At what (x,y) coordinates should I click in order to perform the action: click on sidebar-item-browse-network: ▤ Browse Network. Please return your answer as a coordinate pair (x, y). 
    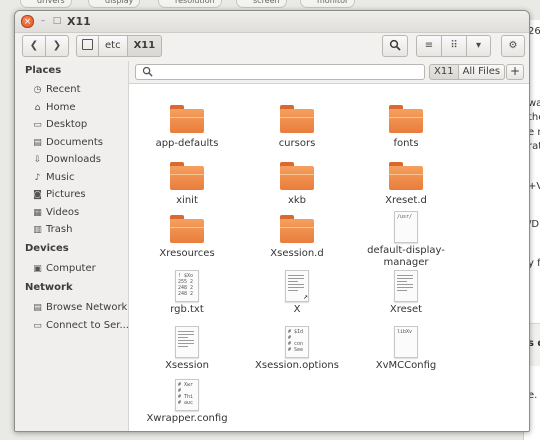
    Looking at the image, I should click on (79, 308).